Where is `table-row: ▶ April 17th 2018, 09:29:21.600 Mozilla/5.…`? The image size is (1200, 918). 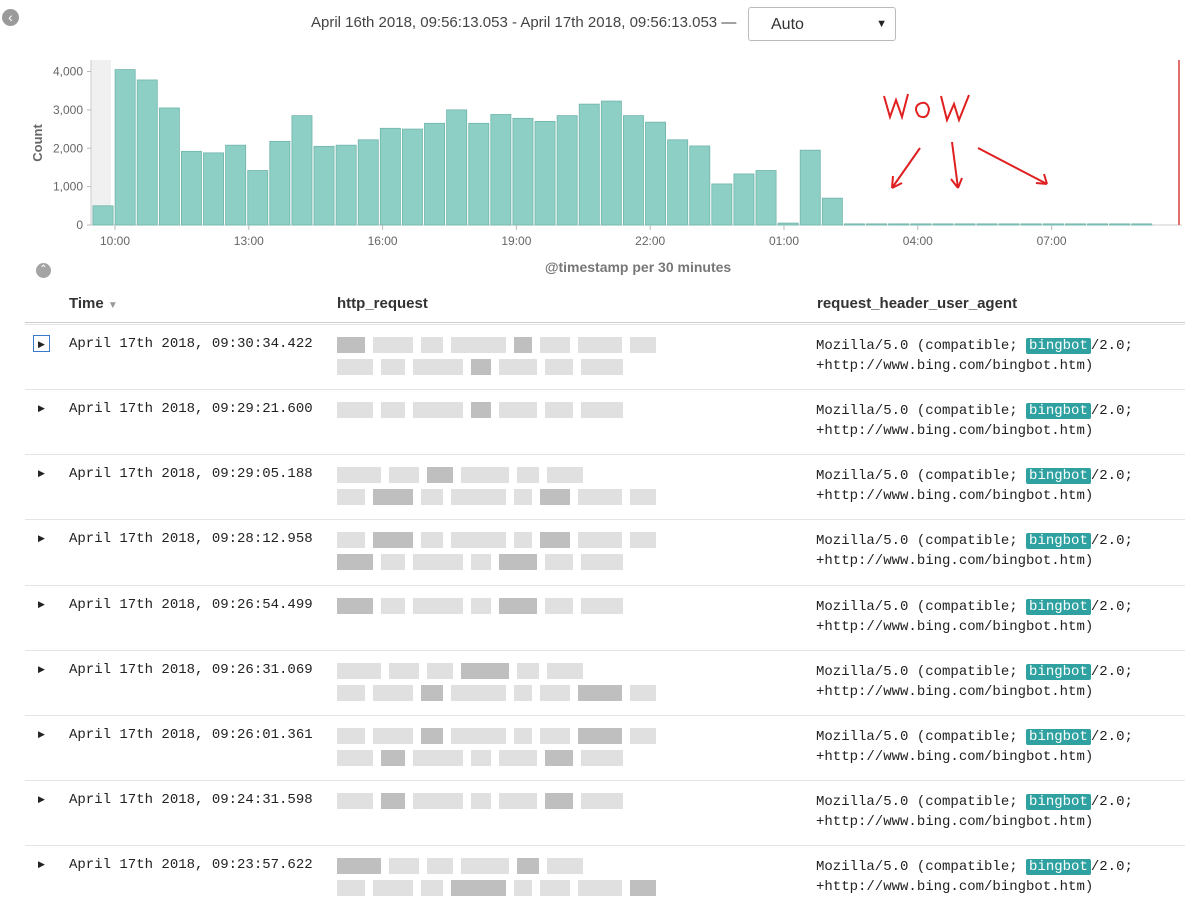
table-row: ▶ April 17th 2018, 09:29:21.600 Mozilla/5.… is located at coordinates (605, 422).